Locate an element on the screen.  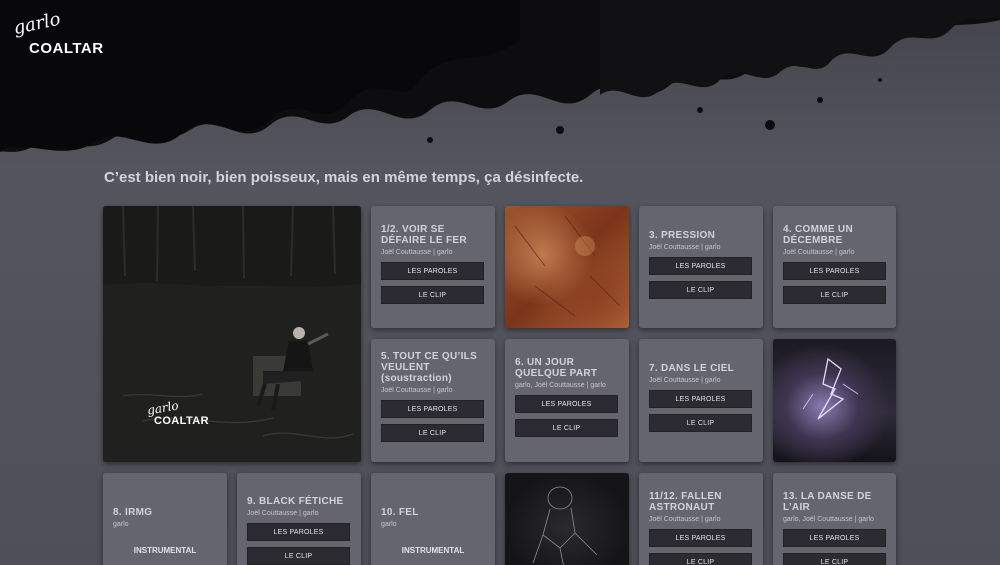
album-cover: garlo COALTAR is located at coordinates (232, 334).